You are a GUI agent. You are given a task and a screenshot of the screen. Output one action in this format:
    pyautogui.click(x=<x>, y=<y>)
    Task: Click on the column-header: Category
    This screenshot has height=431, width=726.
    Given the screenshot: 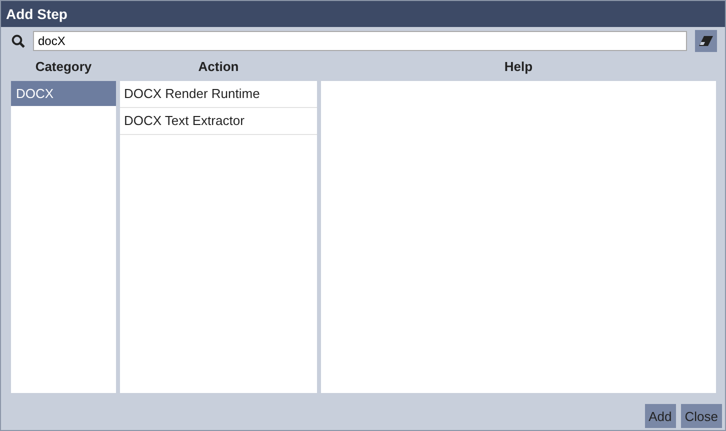 What is the action you would take?
    pyautogui.click(x=63, y=66)
    